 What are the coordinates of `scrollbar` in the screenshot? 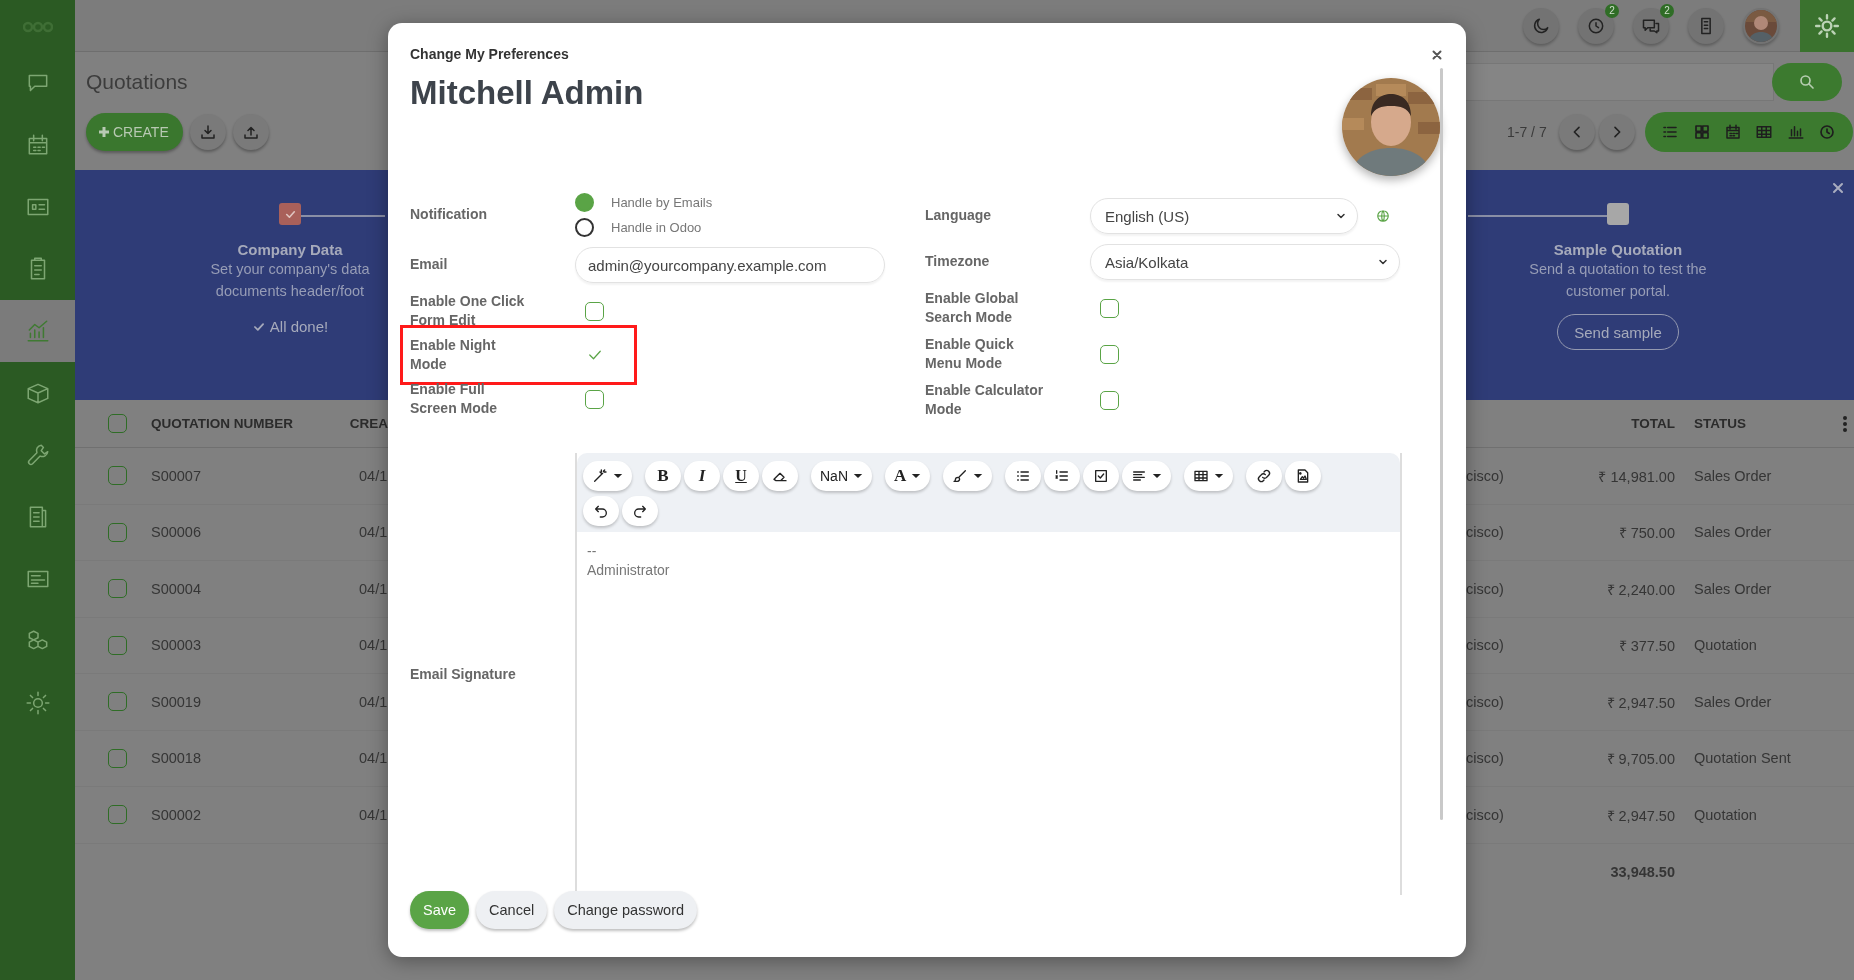 It's located at (1441, 444).